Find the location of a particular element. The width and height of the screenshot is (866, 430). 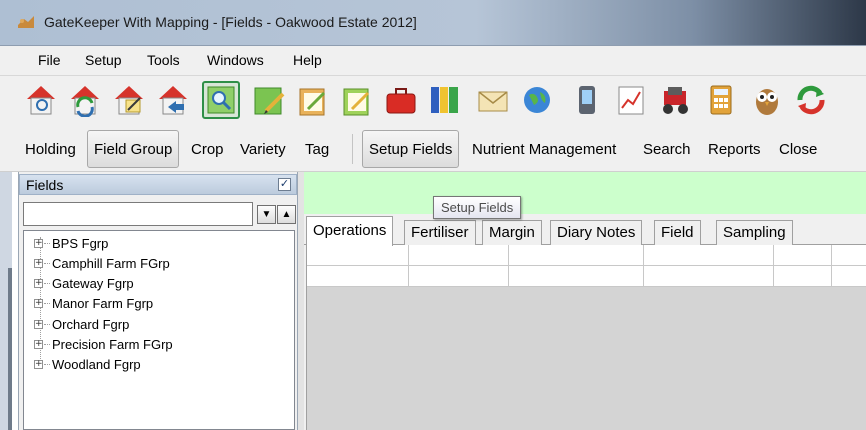

fields-panel-title: Fields is located at coordinates (45, 185).